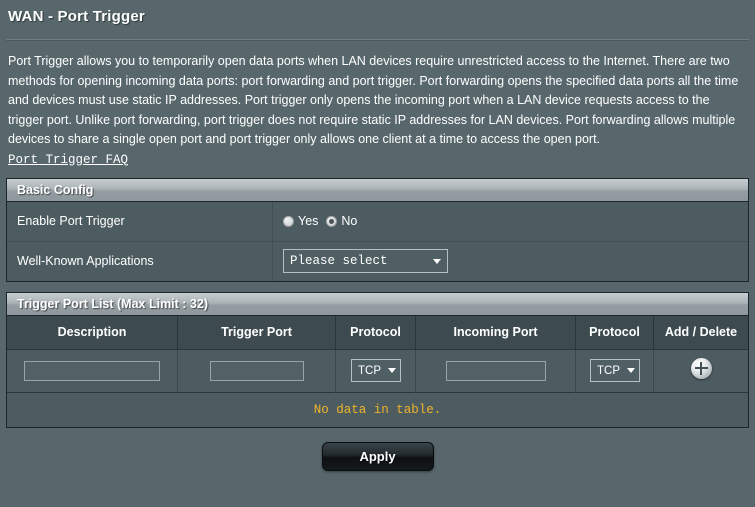 This screenshot has width=755, height=507. What do you see at coordinates (377, 304) in the screenshot?
I see `trigger-port-list-section-title: Trigger Port List (Max Limit : 32)` at bounding box center [377, 304].